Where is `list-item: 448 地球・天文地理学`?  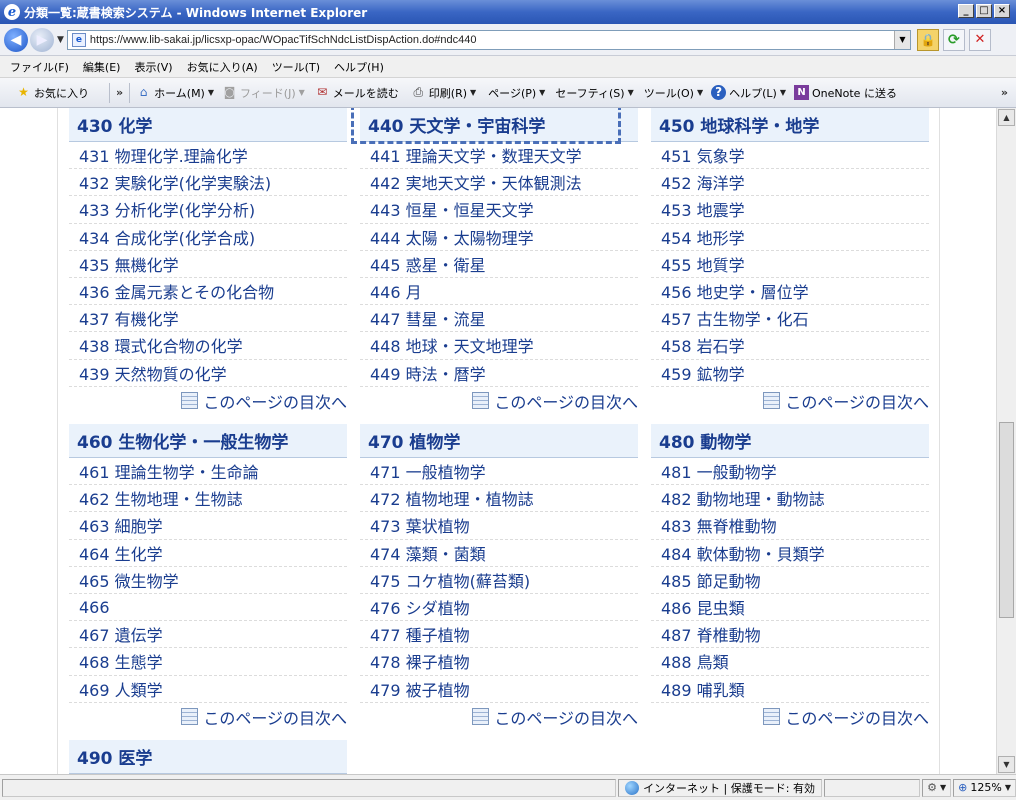 list-item: 448 地球・天文地理学 is located at coordinates (499, 346).